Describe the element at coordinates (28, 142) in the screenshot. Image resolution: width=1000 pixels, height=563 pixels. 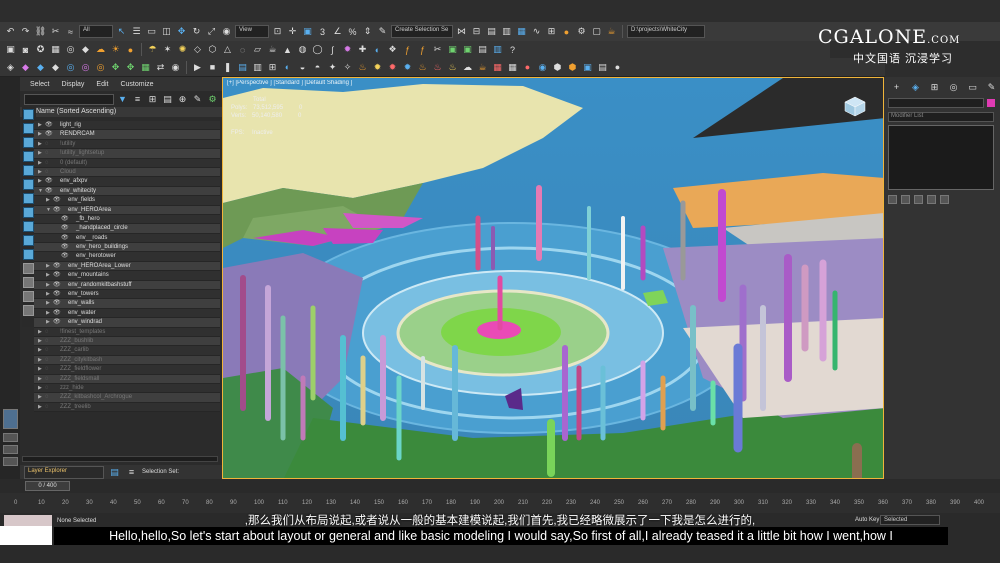
I see `filter-lights-icon` at that location.